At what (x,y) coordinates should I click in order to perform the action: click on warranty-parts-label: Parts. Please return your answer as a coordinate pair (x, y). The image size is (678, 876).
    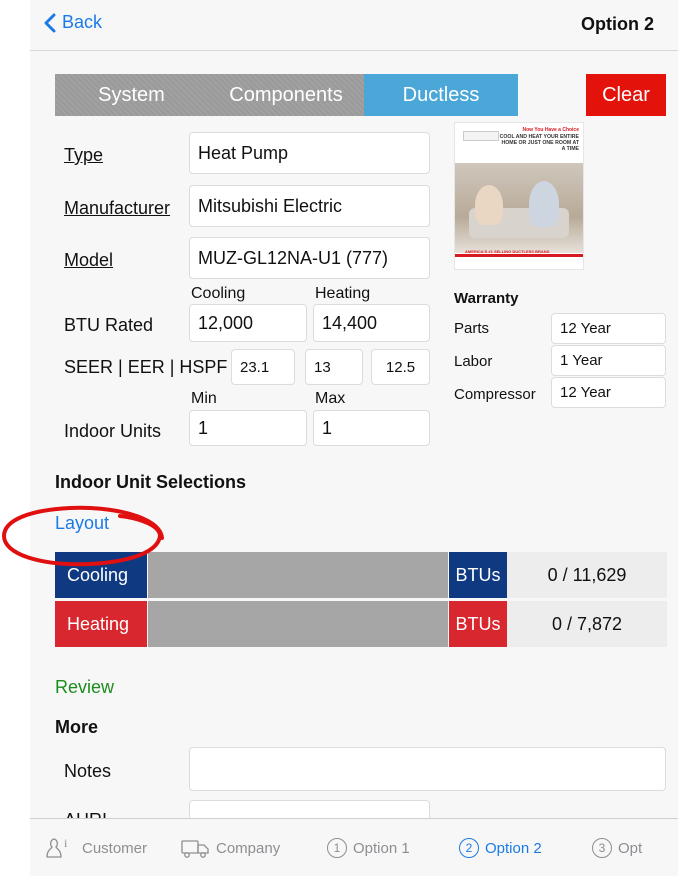
    Looking at the image, I should click on (472, 328).